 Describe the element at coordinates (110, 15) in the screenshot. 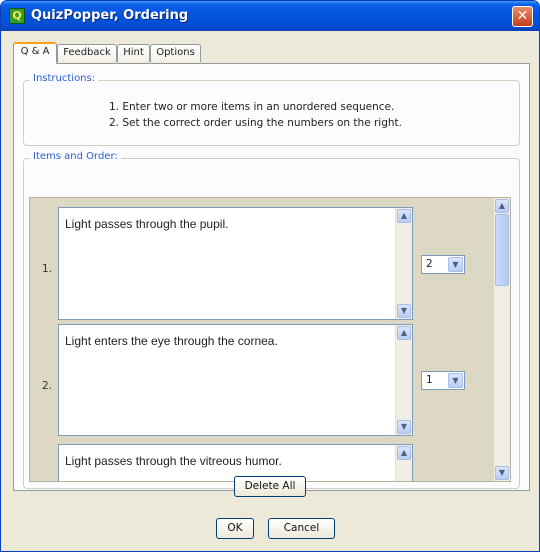

I see `window-title: QuizPopper, Ordering` at that location.